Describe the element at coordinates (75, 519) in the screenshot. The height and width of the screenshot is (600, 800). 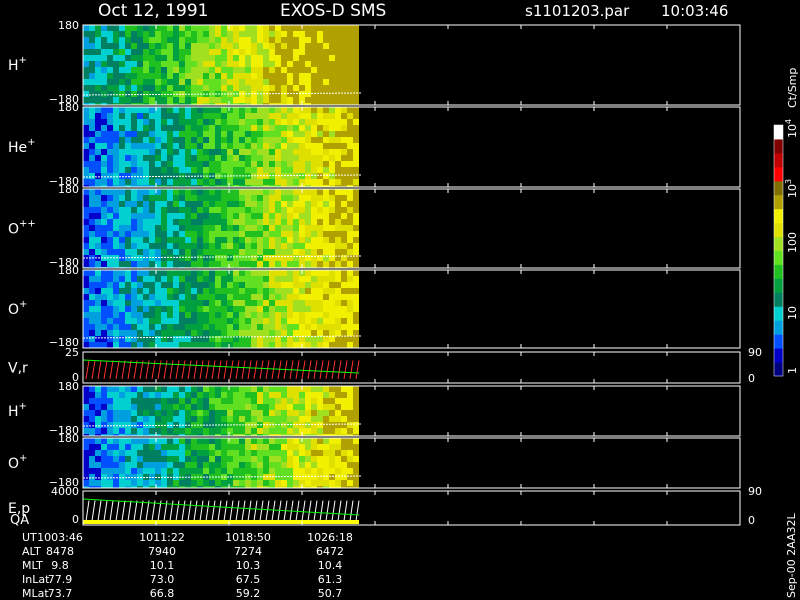
I see `y-bottom-label: 0` at that location.